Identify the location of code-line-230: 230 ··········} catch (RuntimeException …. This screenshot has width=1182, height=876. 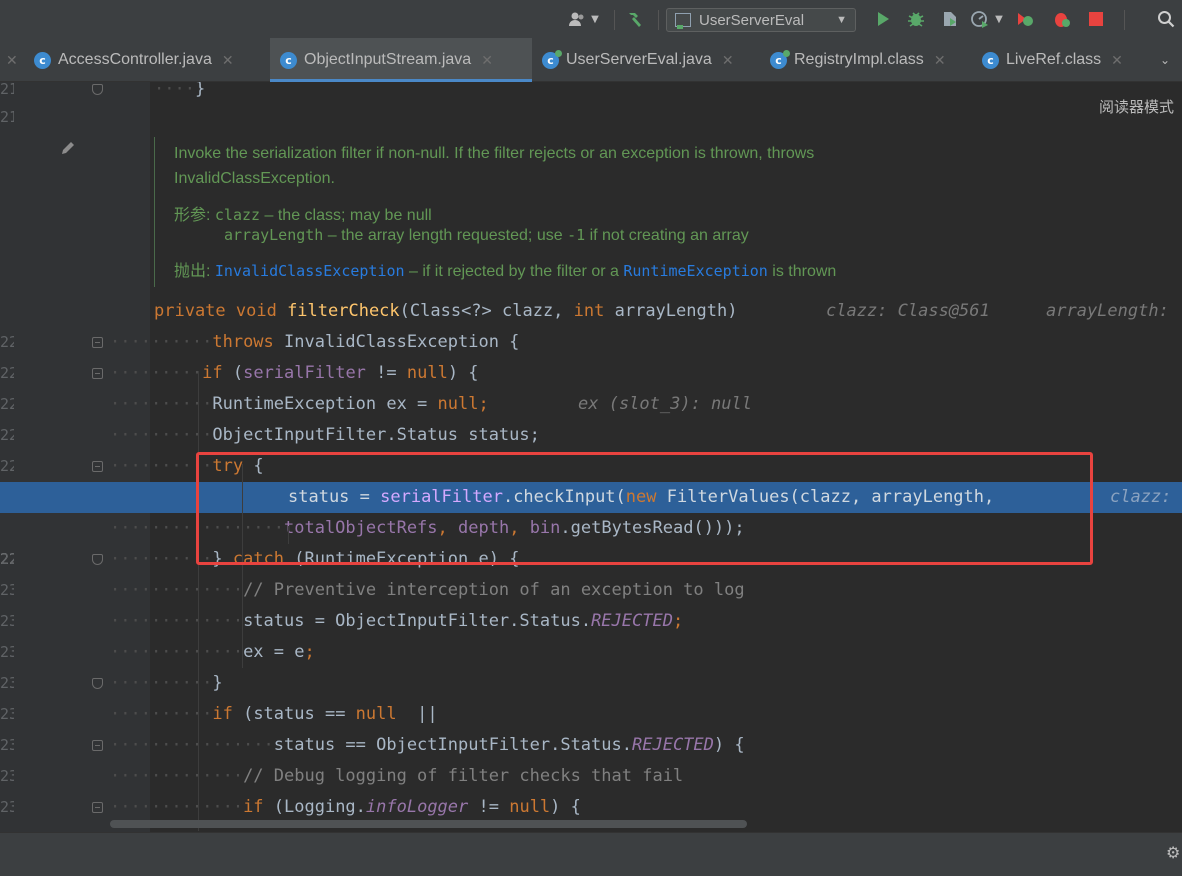
(591, 571).